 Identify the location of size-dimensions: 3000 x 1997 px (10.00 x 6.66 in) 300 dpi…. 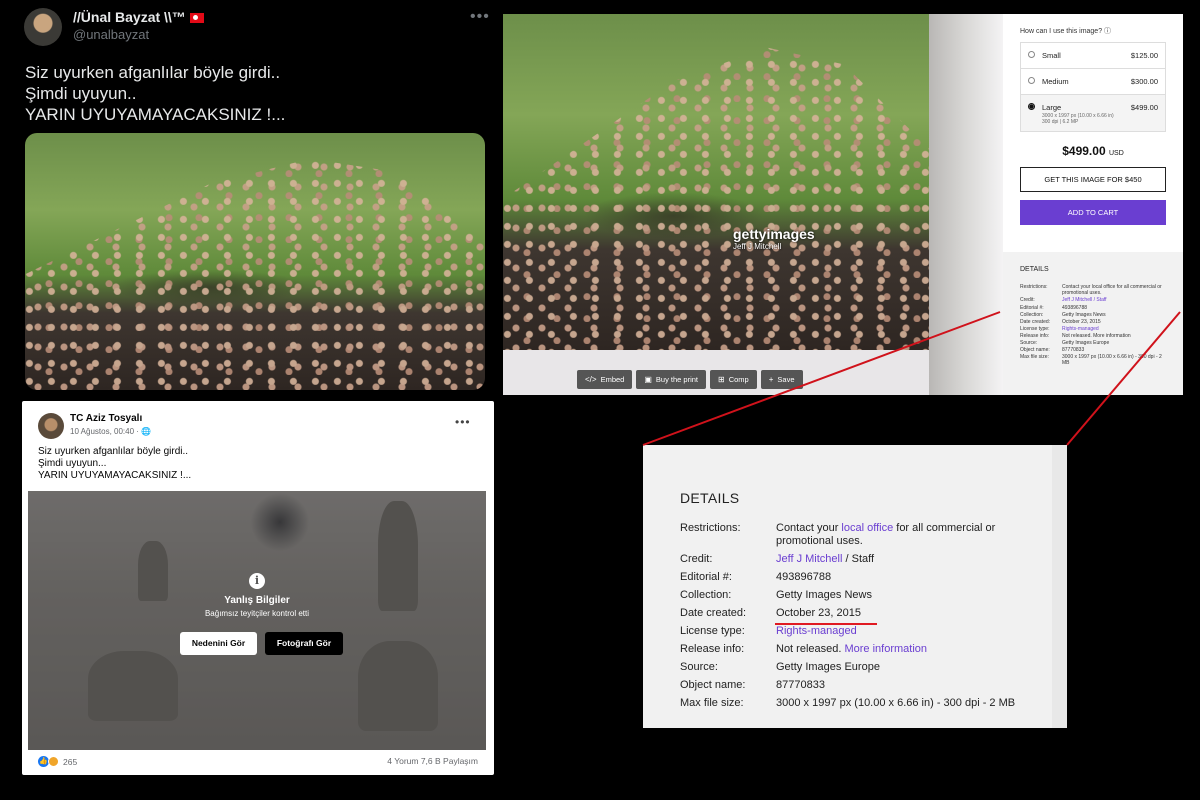
(1078, 119).